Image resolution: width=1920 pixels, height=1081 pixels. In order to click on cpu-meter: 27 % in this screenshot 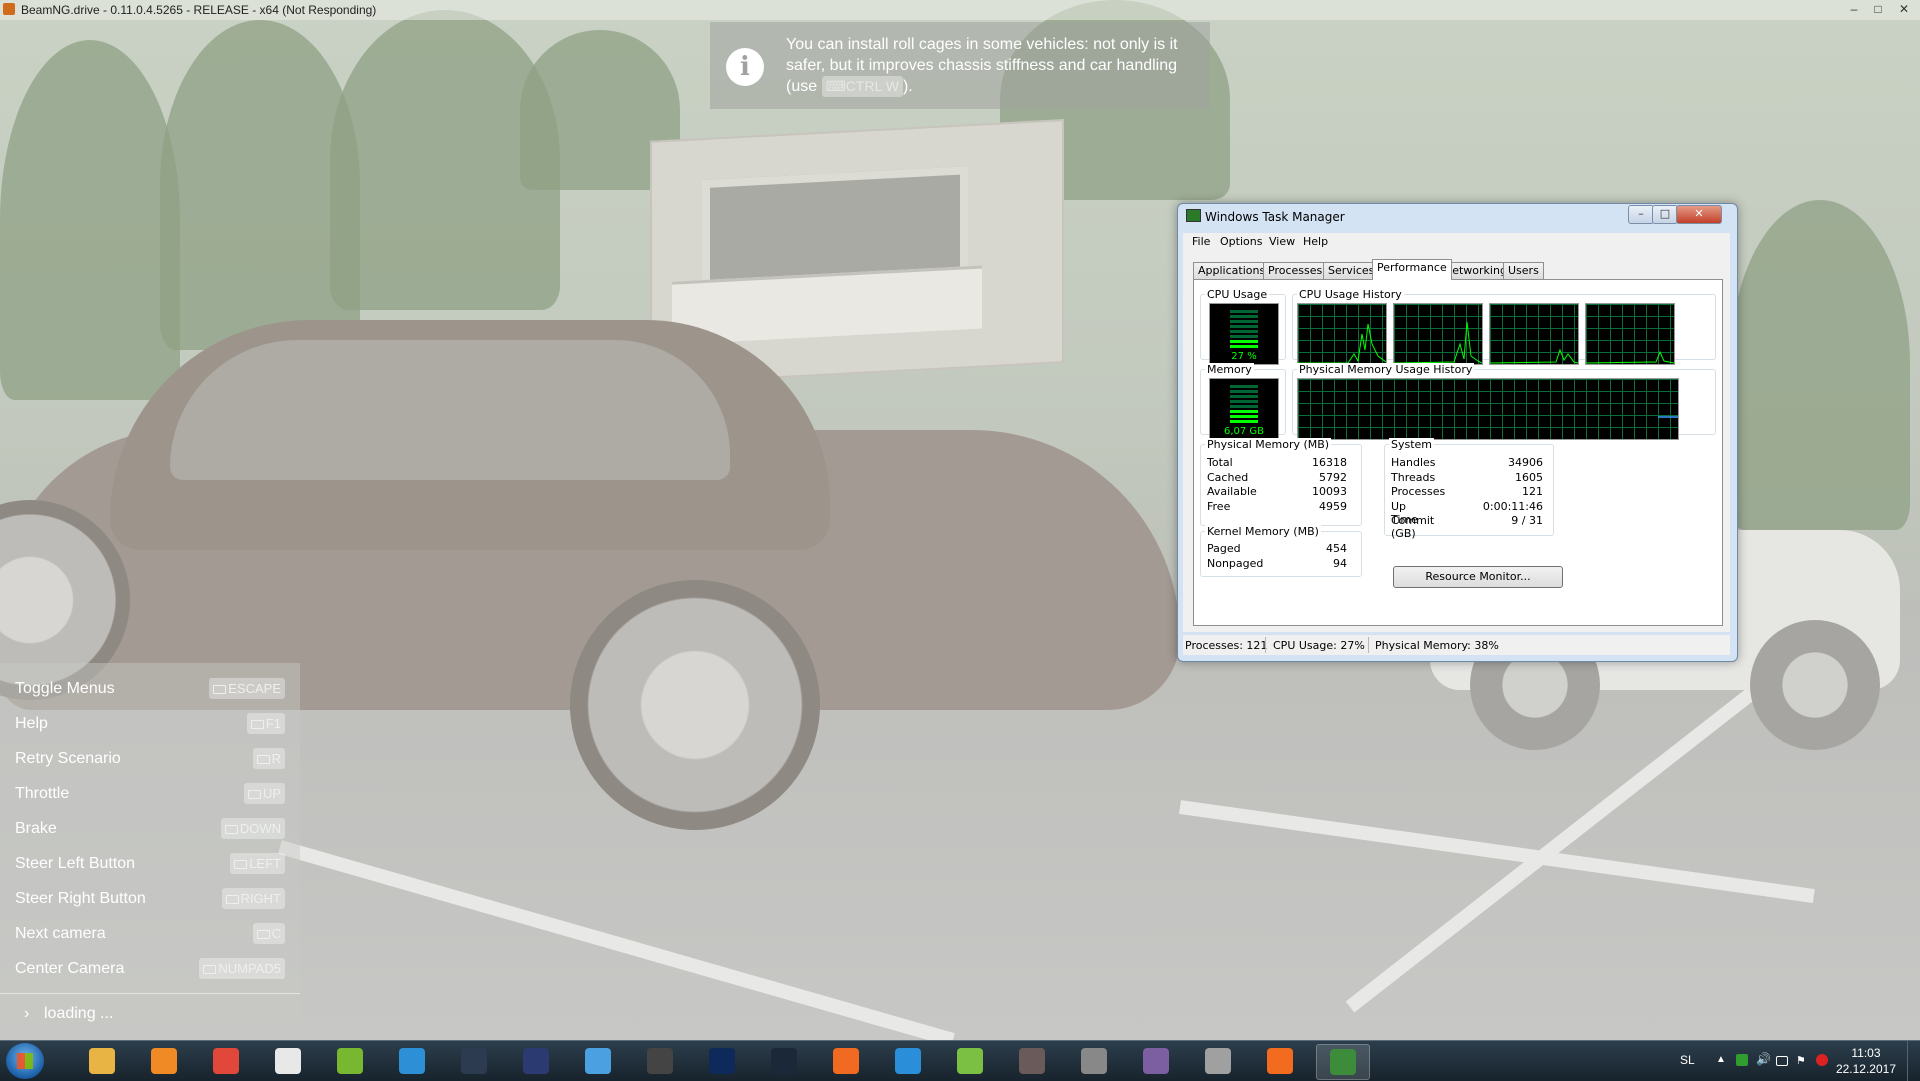, I will do `click(1244, 334)`.